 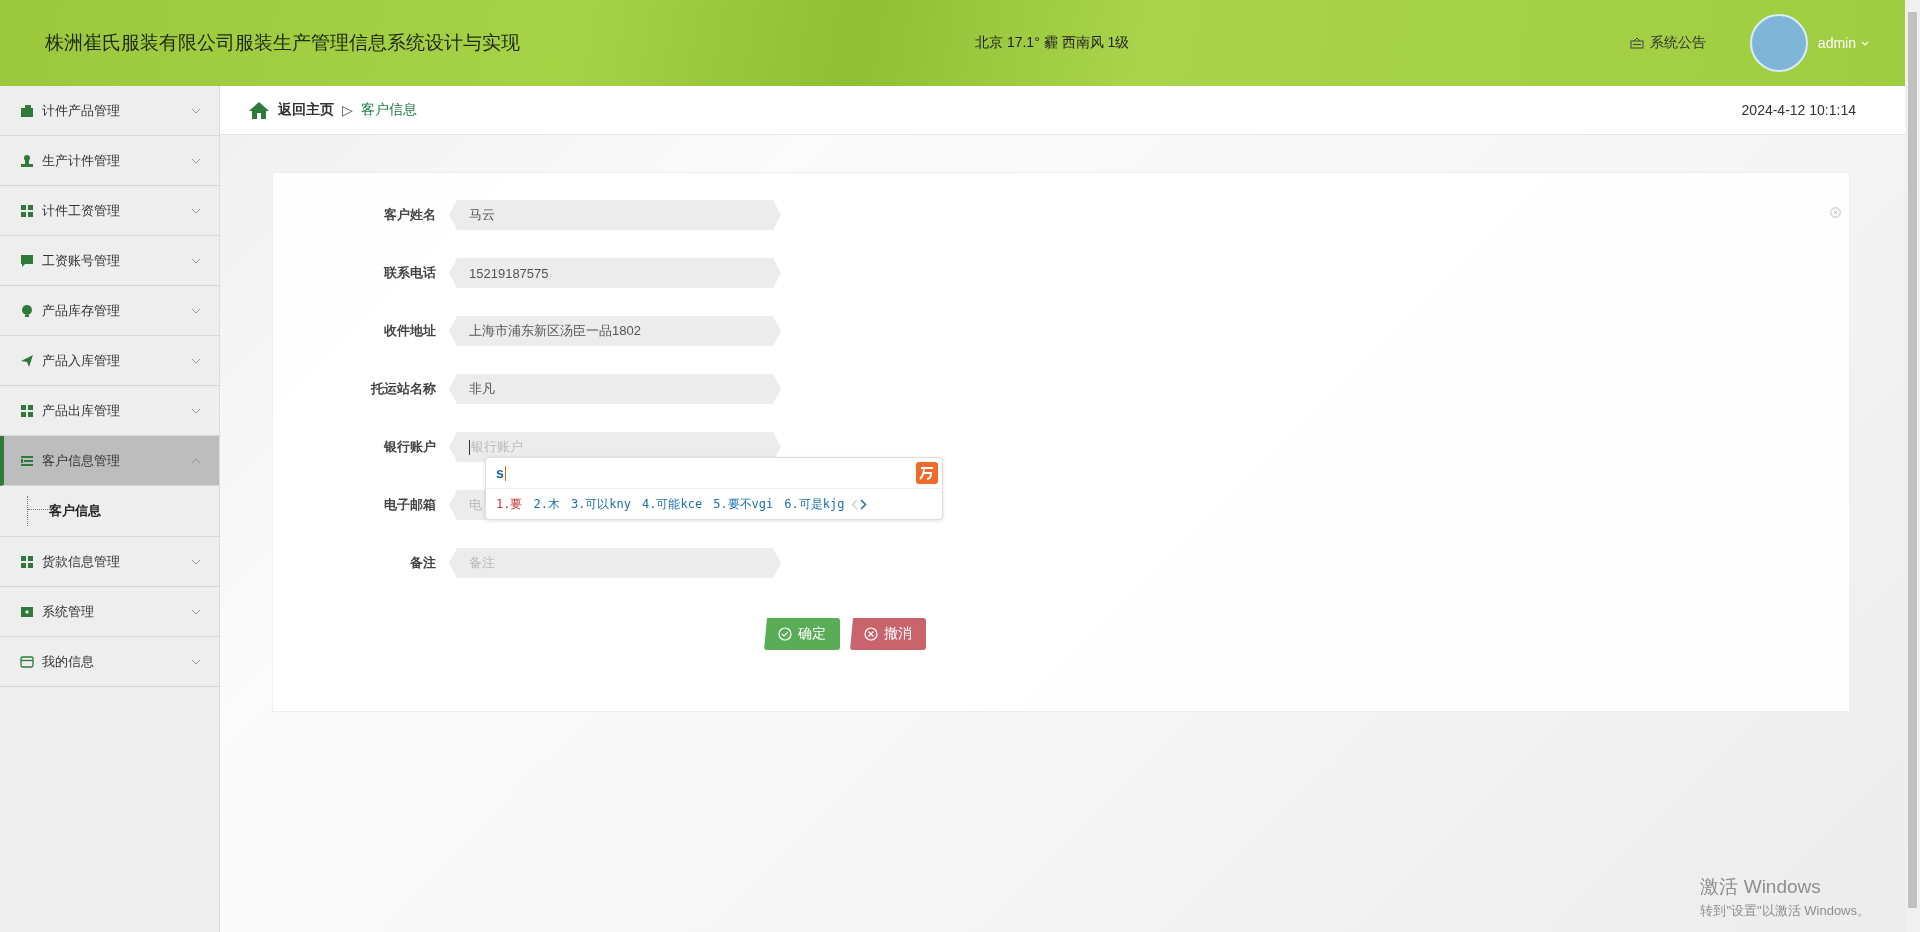 I want to click on sidebar-item: 工资账号管理, so click(x=109, y=261).